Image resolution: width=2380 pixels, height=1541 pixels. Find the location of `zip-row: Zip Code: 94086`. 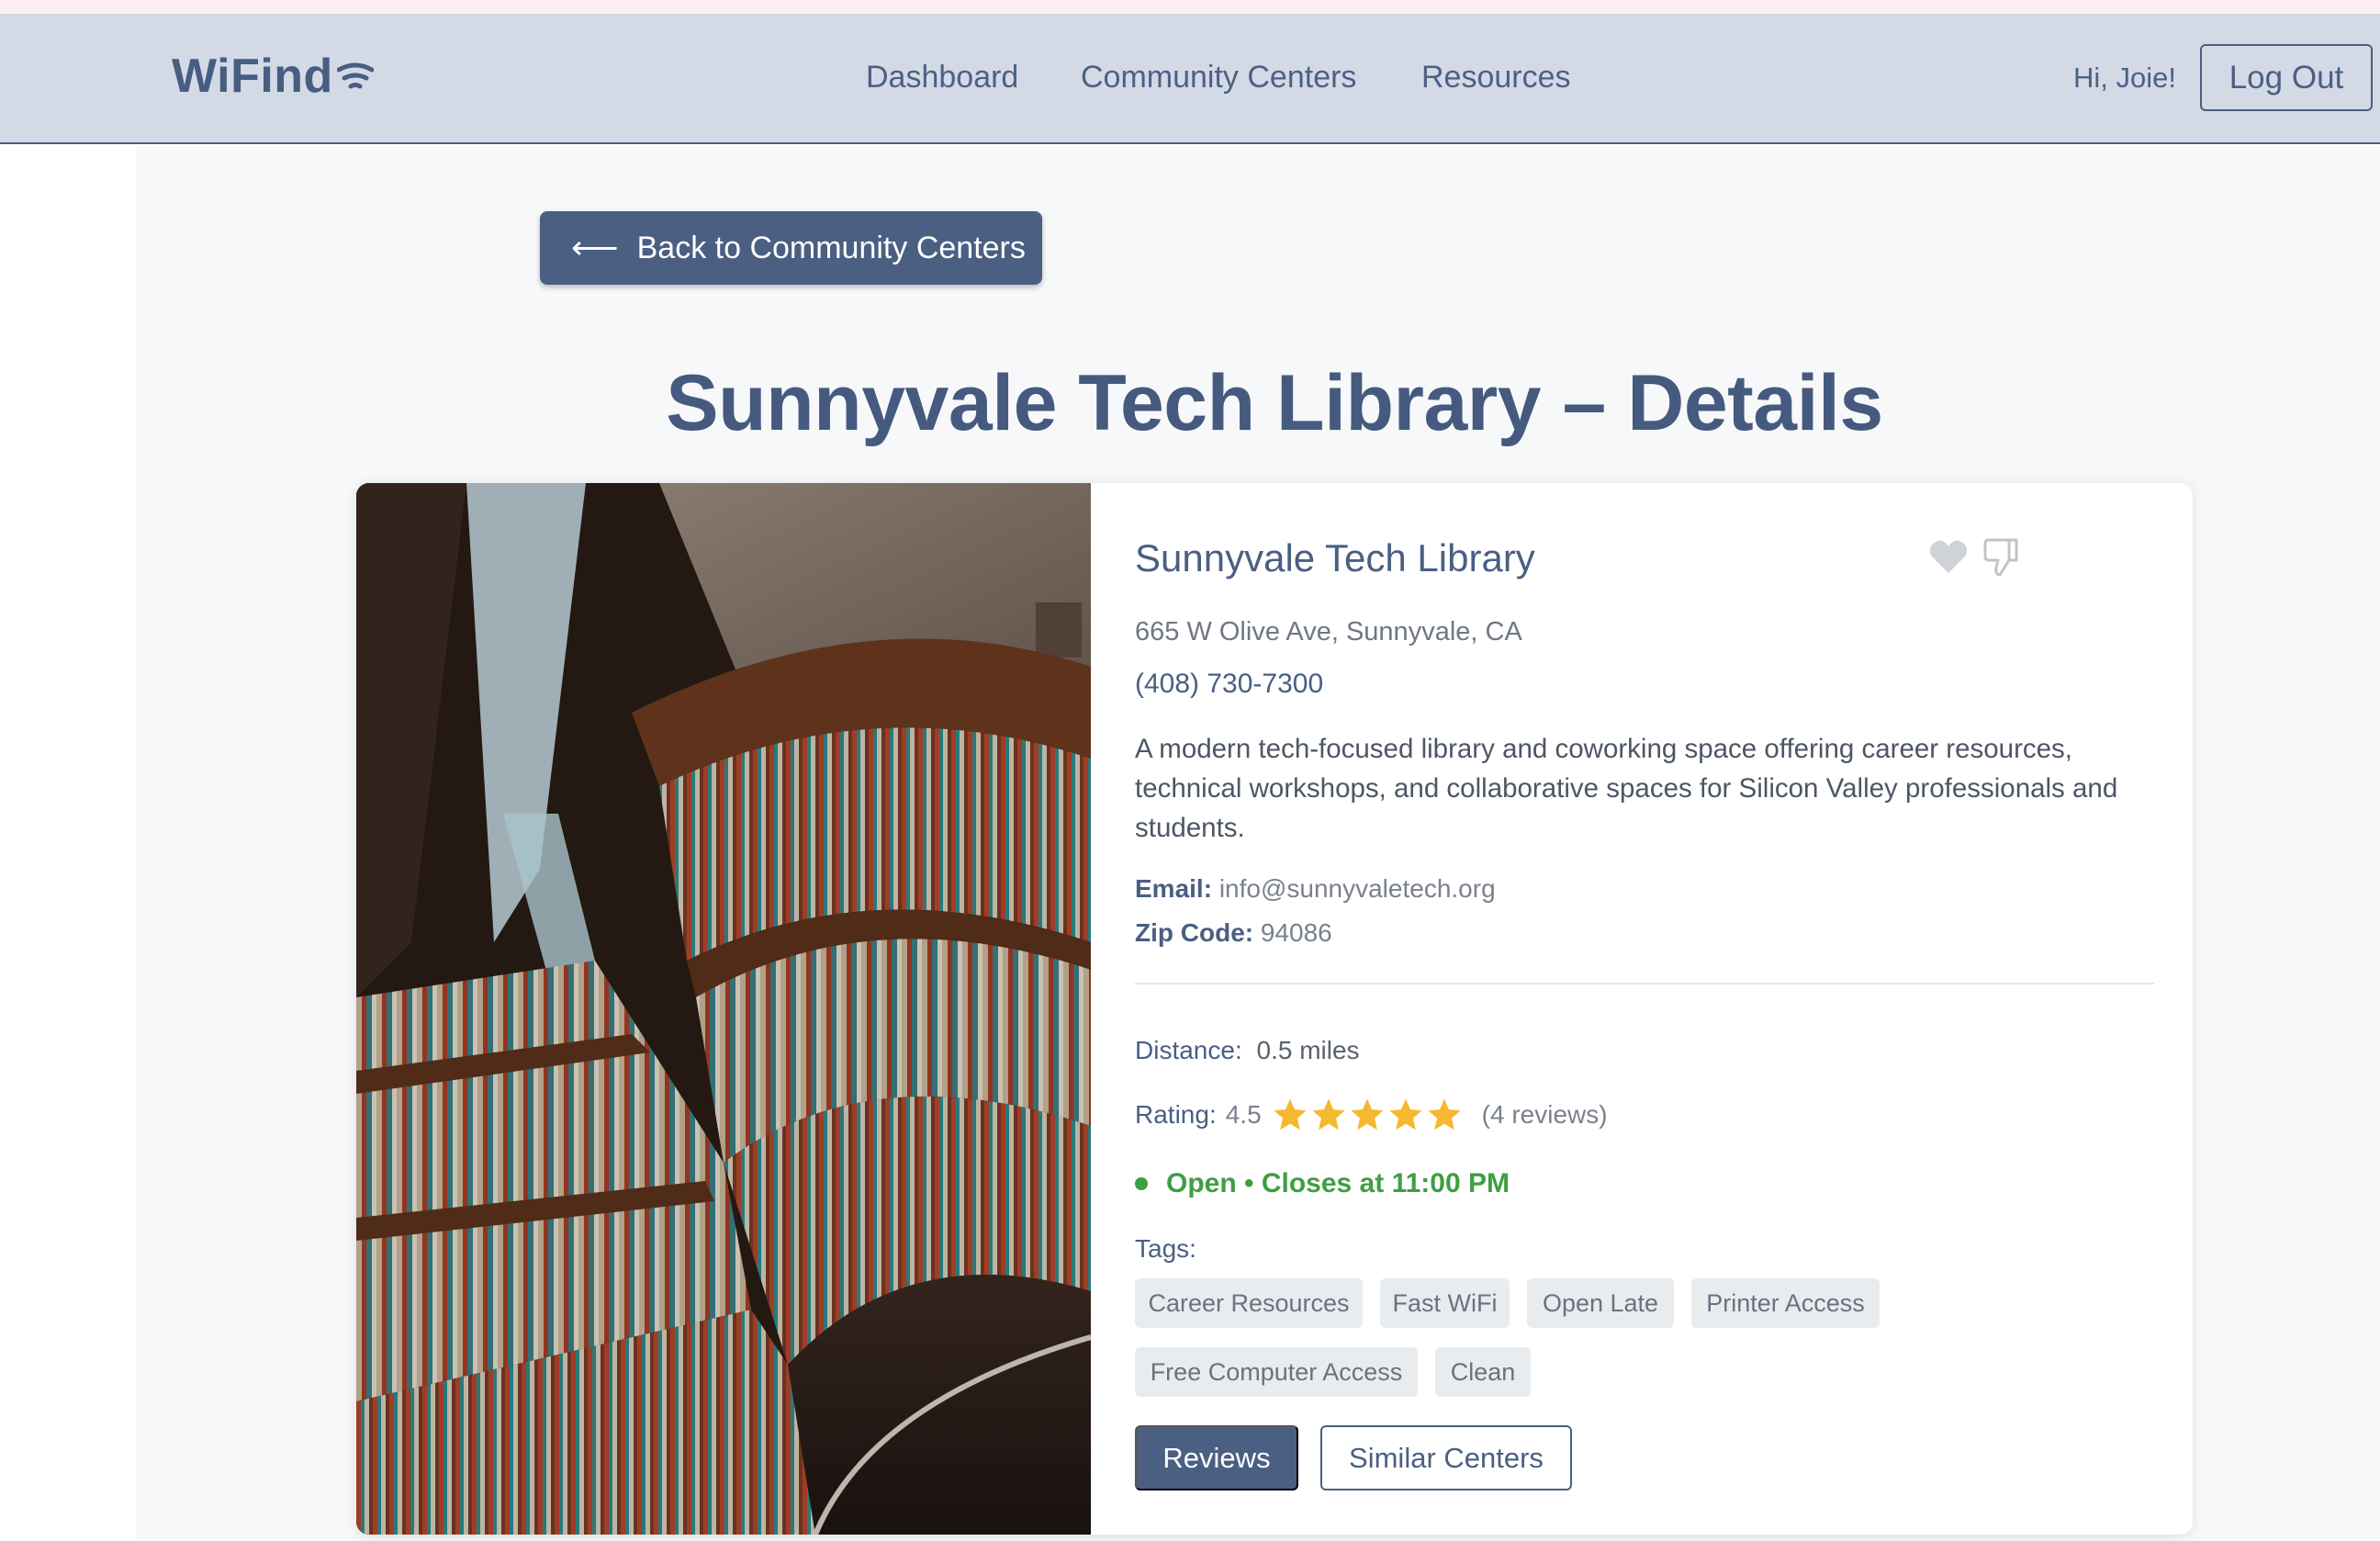

zip-row: Zip Code: 94086 is located at coordinates (1233, 933).